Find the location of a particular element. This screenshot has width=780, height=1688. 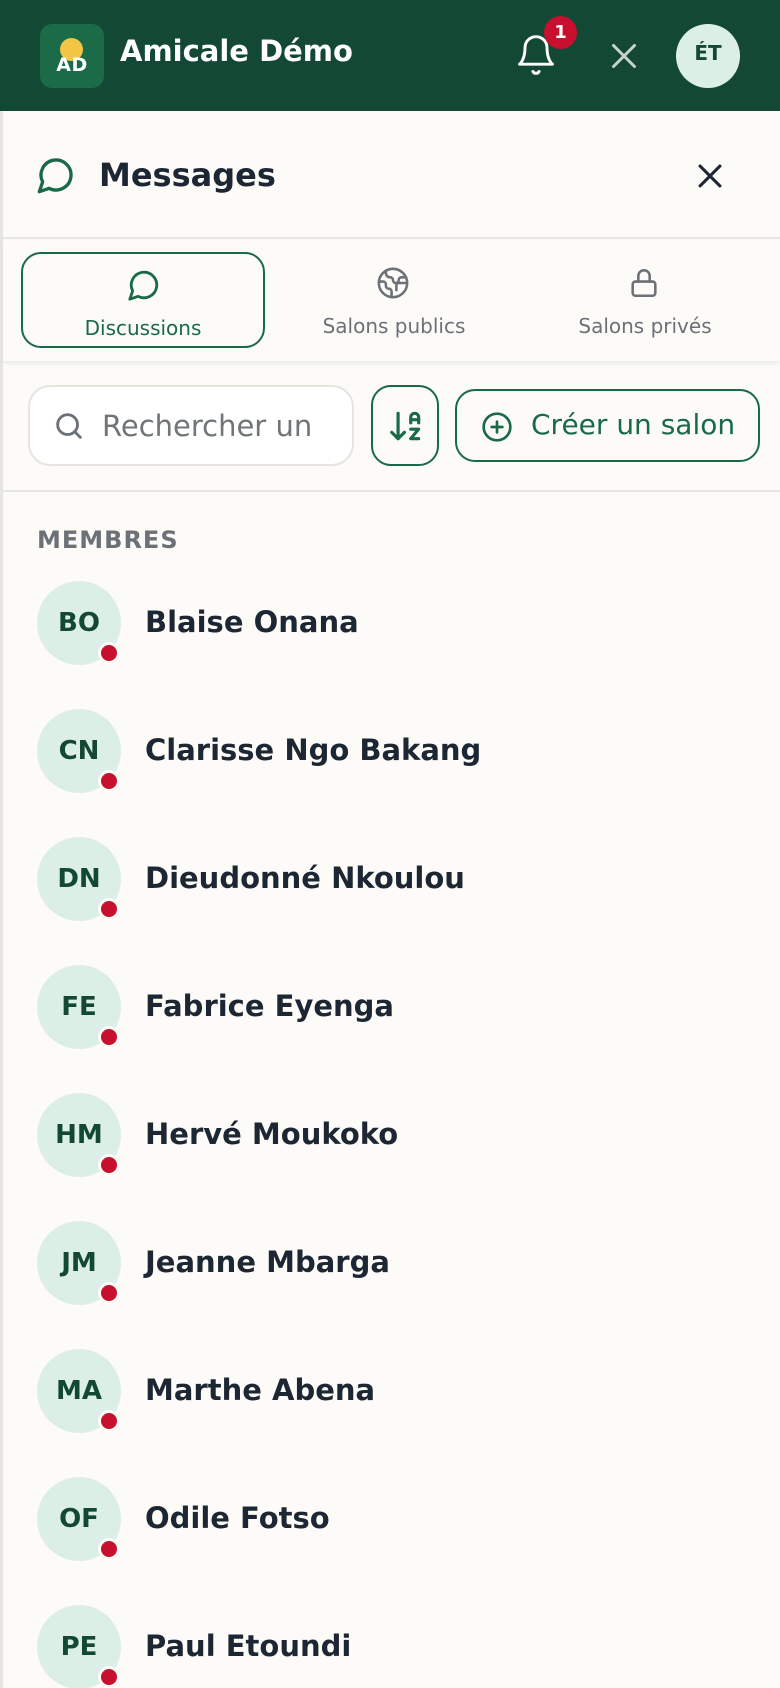

panel-title: Messages is located at coordinates (187, 175).